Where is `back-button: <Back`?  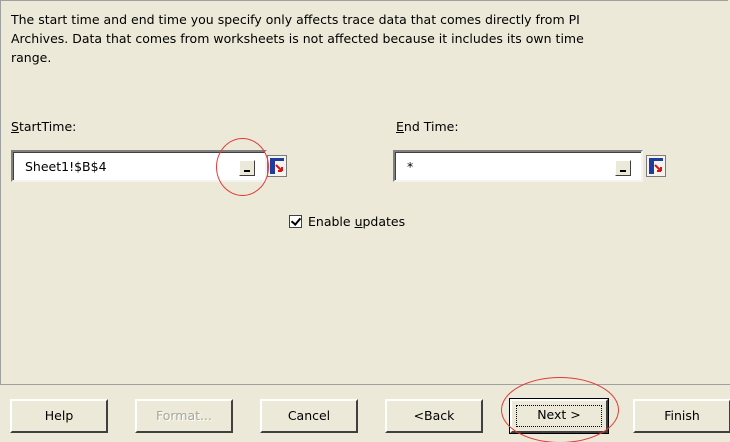
back-button: <Back is located at coordinates (434, 416).